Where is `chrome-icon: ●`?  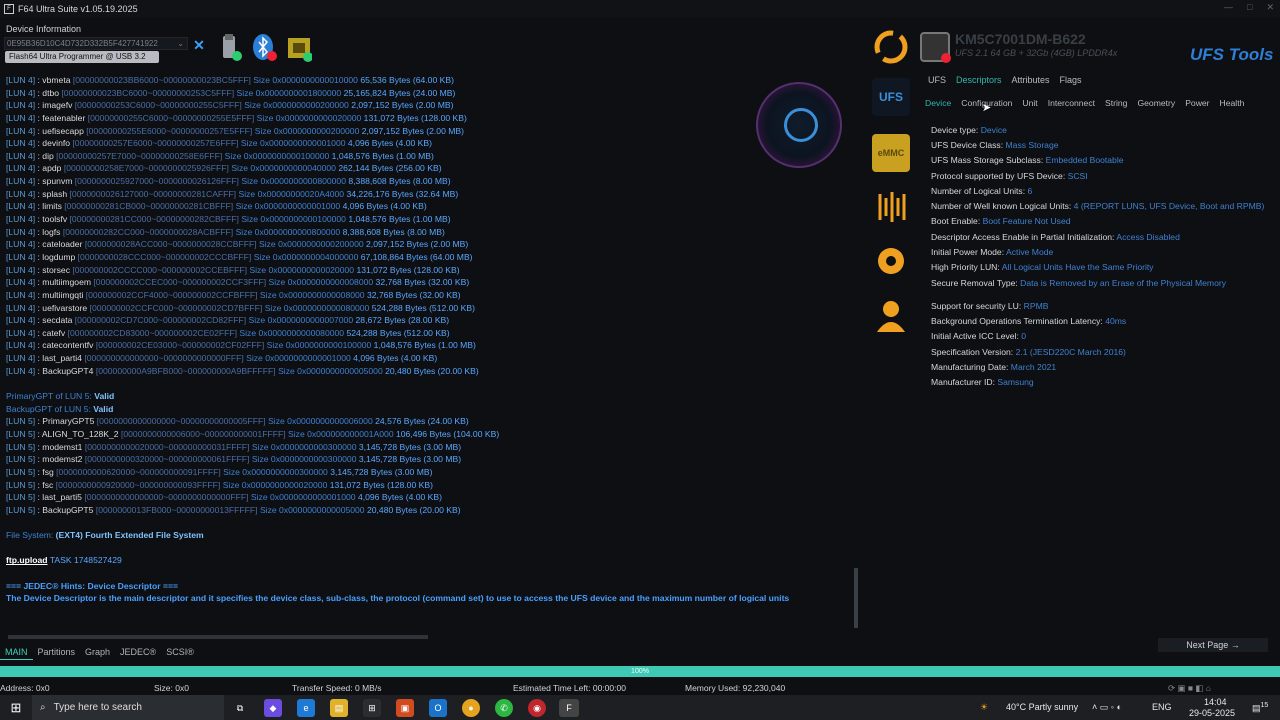 chrome-icon: ● is located at coordinates (471, 708).